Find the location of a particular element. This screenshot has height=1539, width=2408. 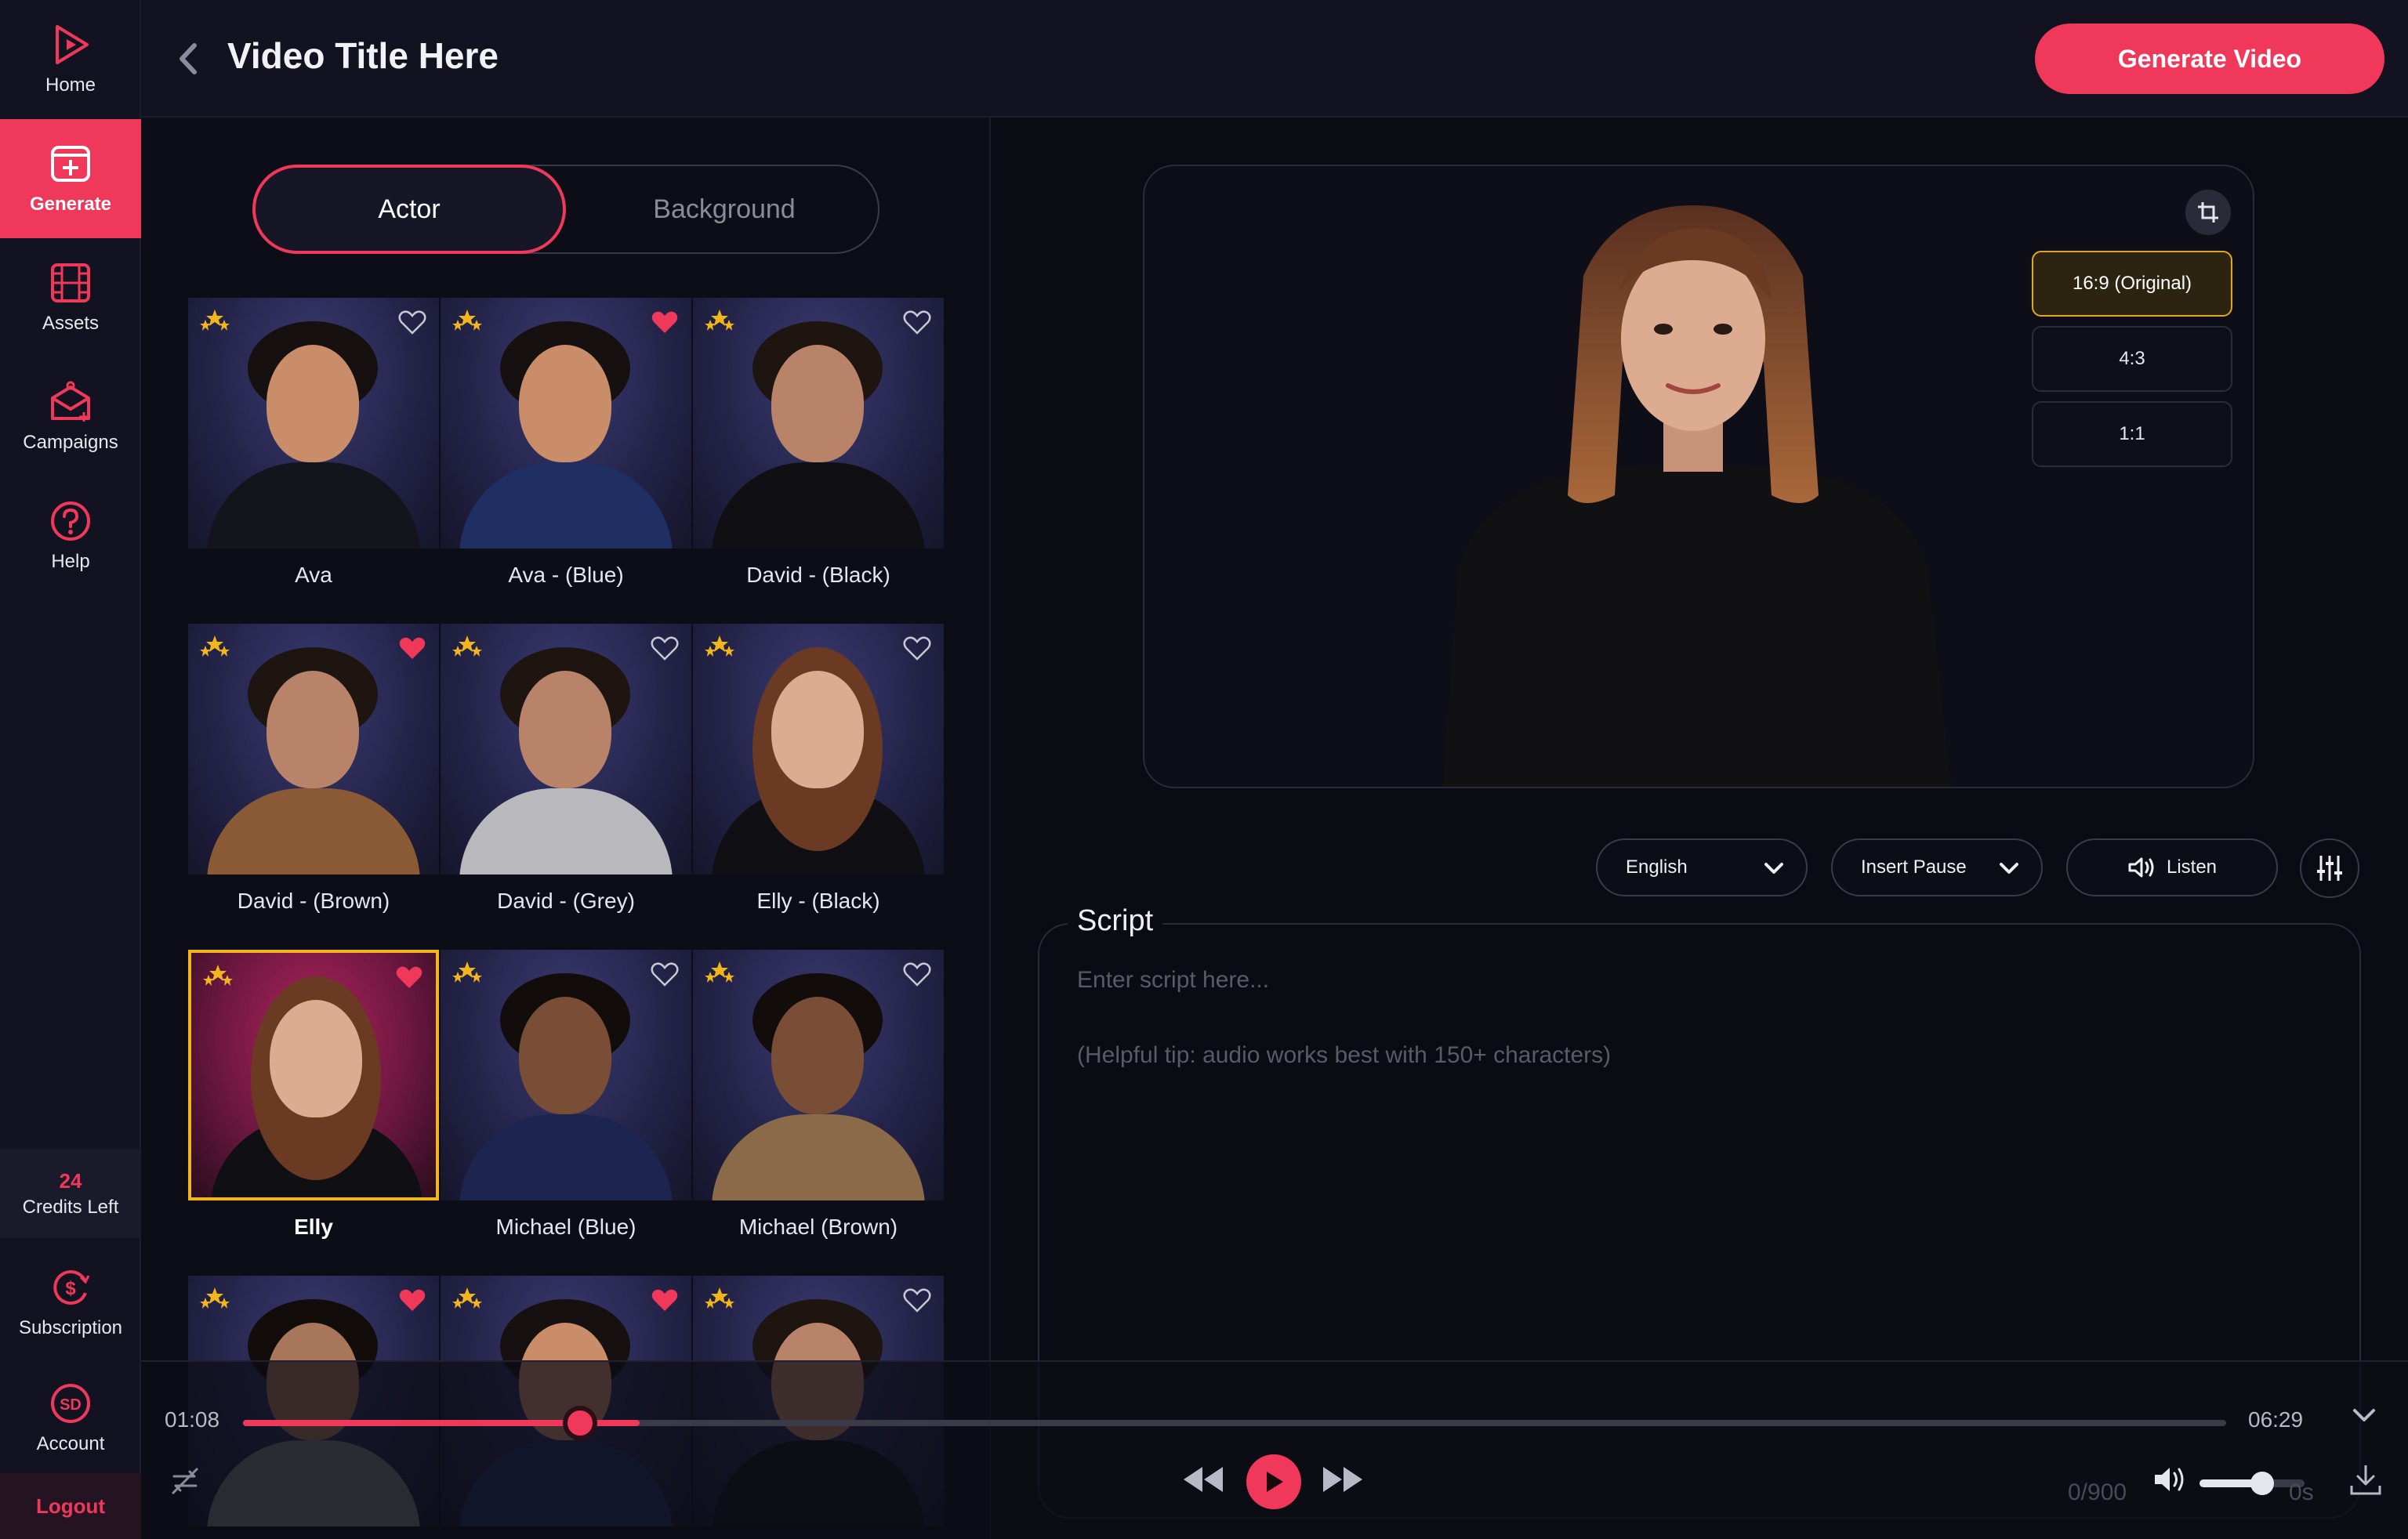

volume-handle is located at coordinates (2262, 1483).